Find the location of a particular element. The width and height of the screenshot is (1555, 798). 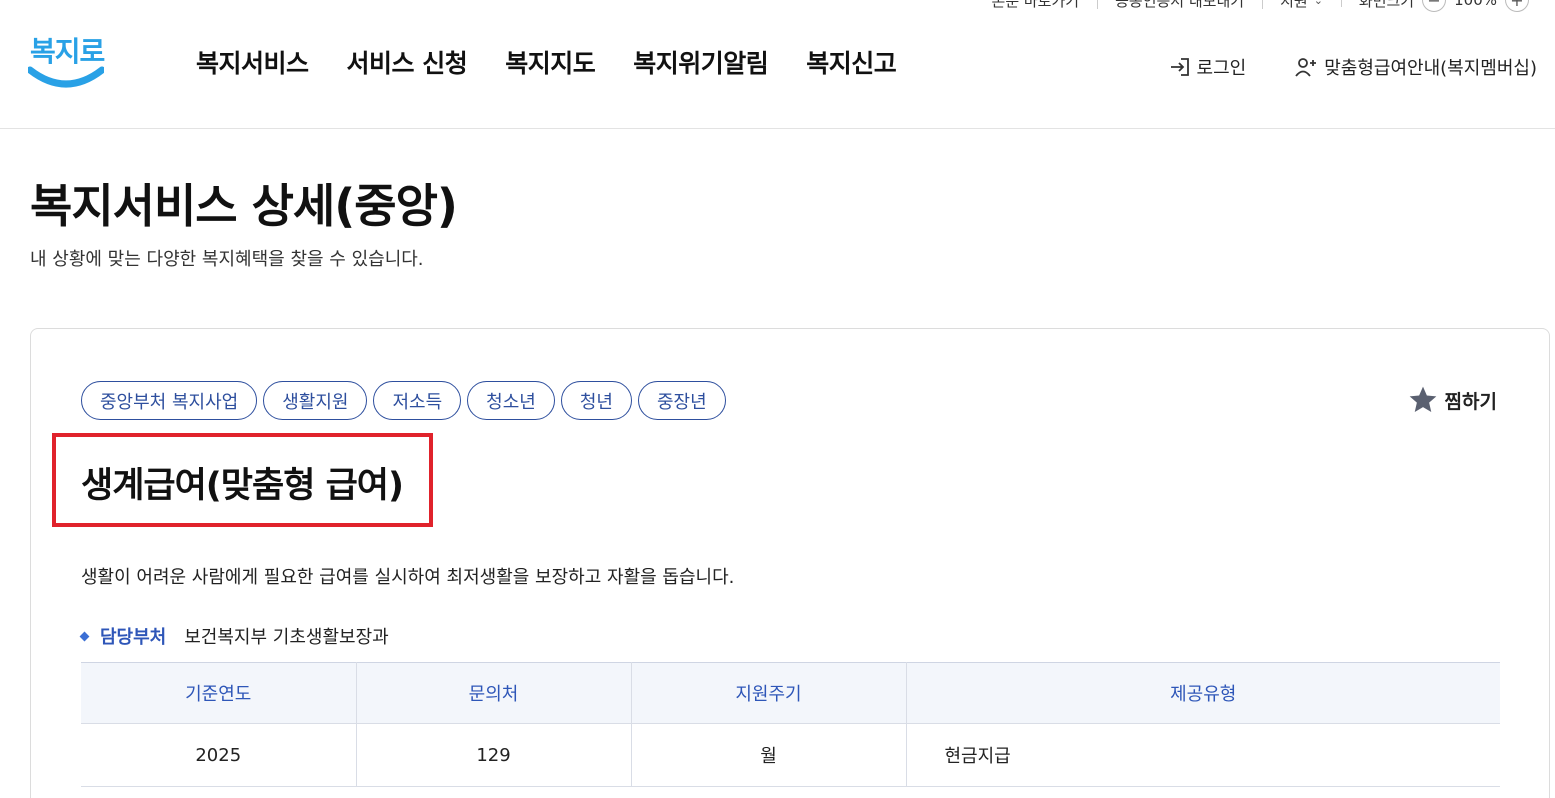

service-tags: 중앙부처 복지사업 생활지원 저소득 청소년 청년 중장년 is located at coordinates (403, 400).